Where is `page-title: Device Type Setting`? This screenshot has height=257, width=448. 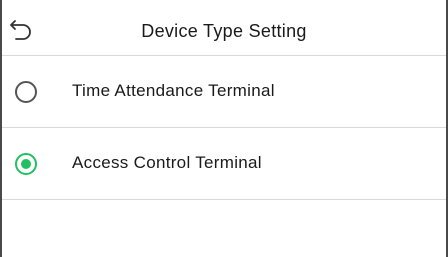
page-title: Device Type Setting is located at coordinates (224, 31).